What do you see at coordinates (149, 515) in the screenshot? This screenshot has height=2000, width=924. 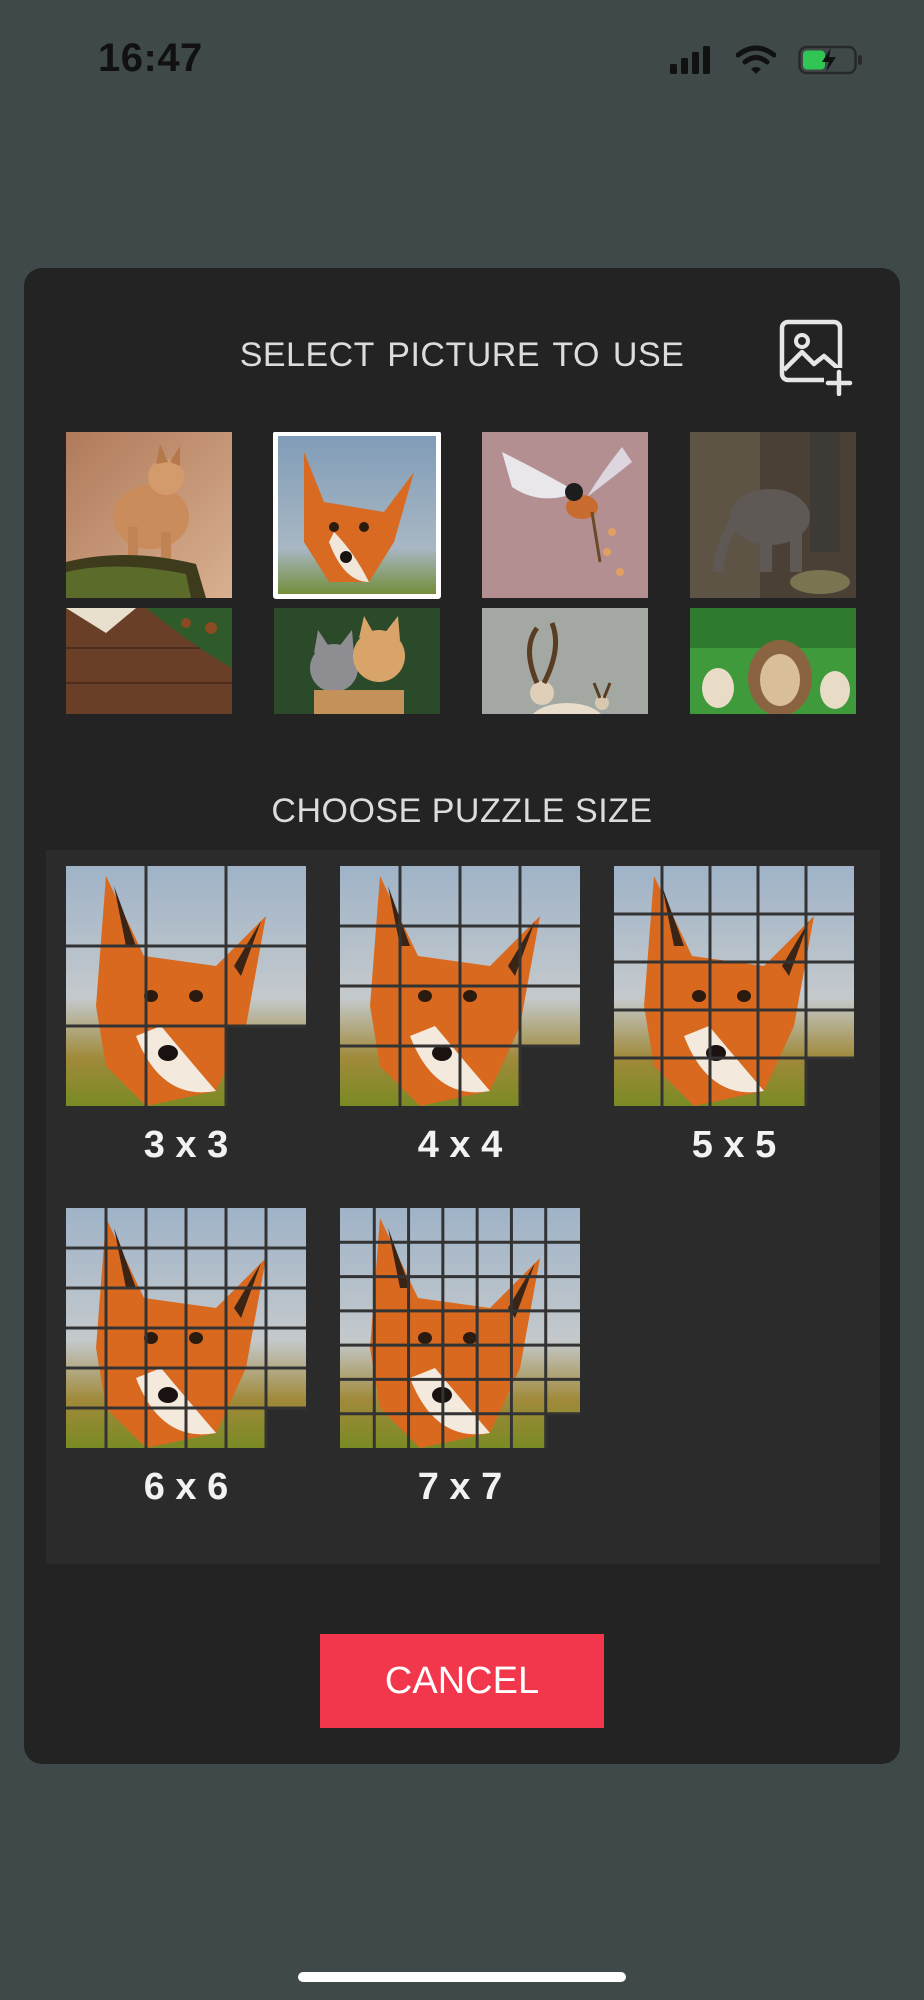 I see `picture-fox-cub` at bounding box center [149, 515].